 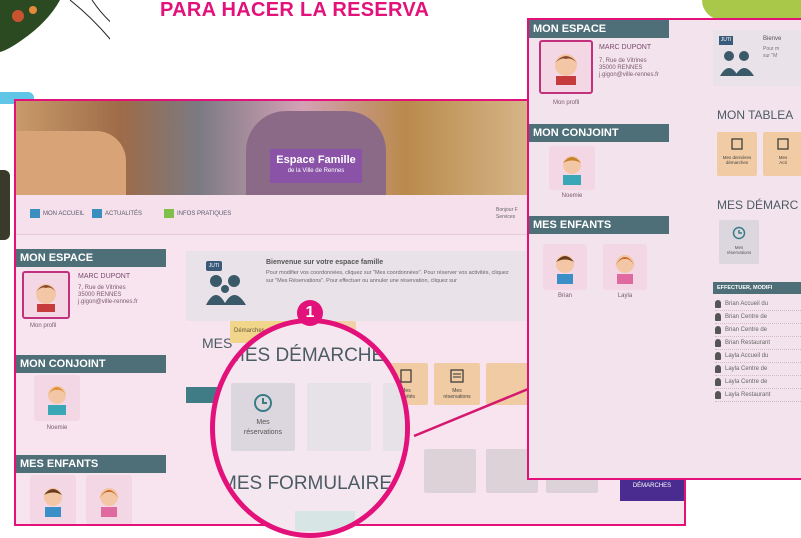 What do you see at coordinates (316, 171) in the screenshot?
I see `banner-subtitle: de la Ville de Rennes` at bounding box center [316, 171].